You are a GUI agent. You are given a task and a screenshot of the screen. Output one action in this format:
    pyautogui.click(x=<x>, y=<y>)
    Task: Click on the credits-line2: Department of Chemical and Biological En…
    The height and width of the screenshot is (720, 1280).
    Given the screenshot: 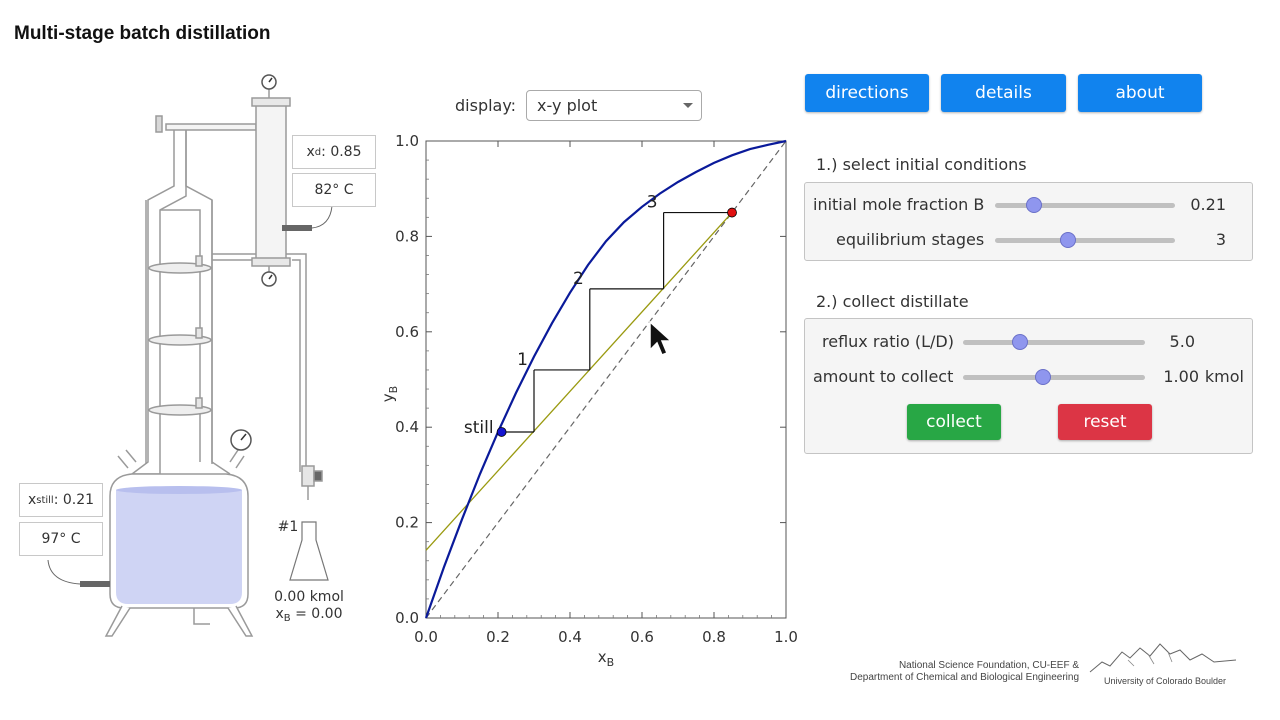 What is the action you would take?
    pyautogui.click(x=965, y=677)
    